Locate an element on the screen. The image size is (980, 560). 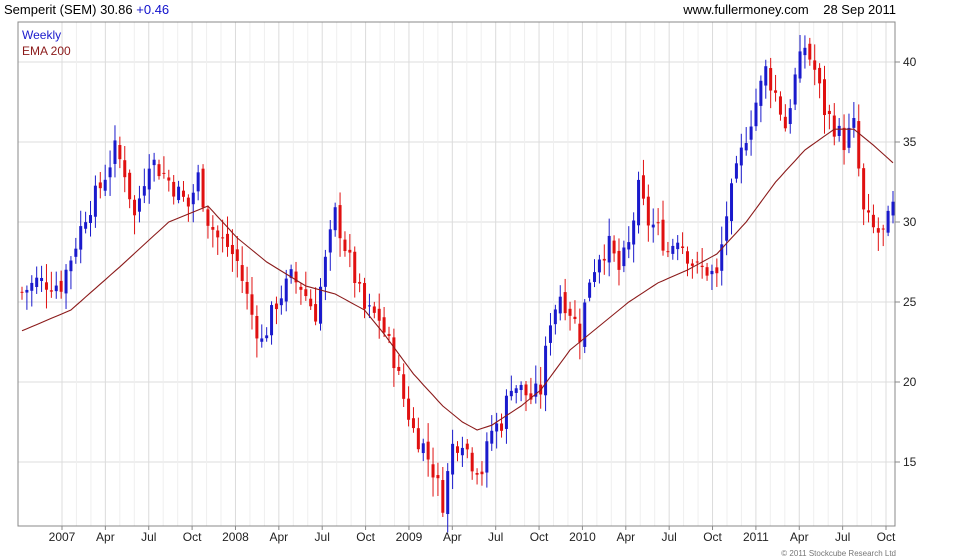
y-tick-label: 15 is located at coordinates (910, 462).